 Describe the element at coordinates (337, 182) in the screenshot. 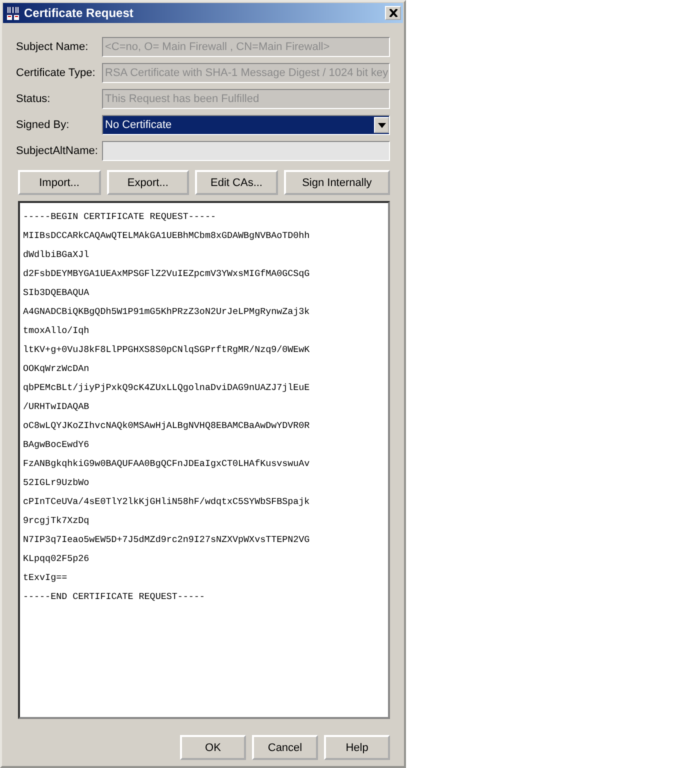

I see `action-button: Sign Internally` at that location.